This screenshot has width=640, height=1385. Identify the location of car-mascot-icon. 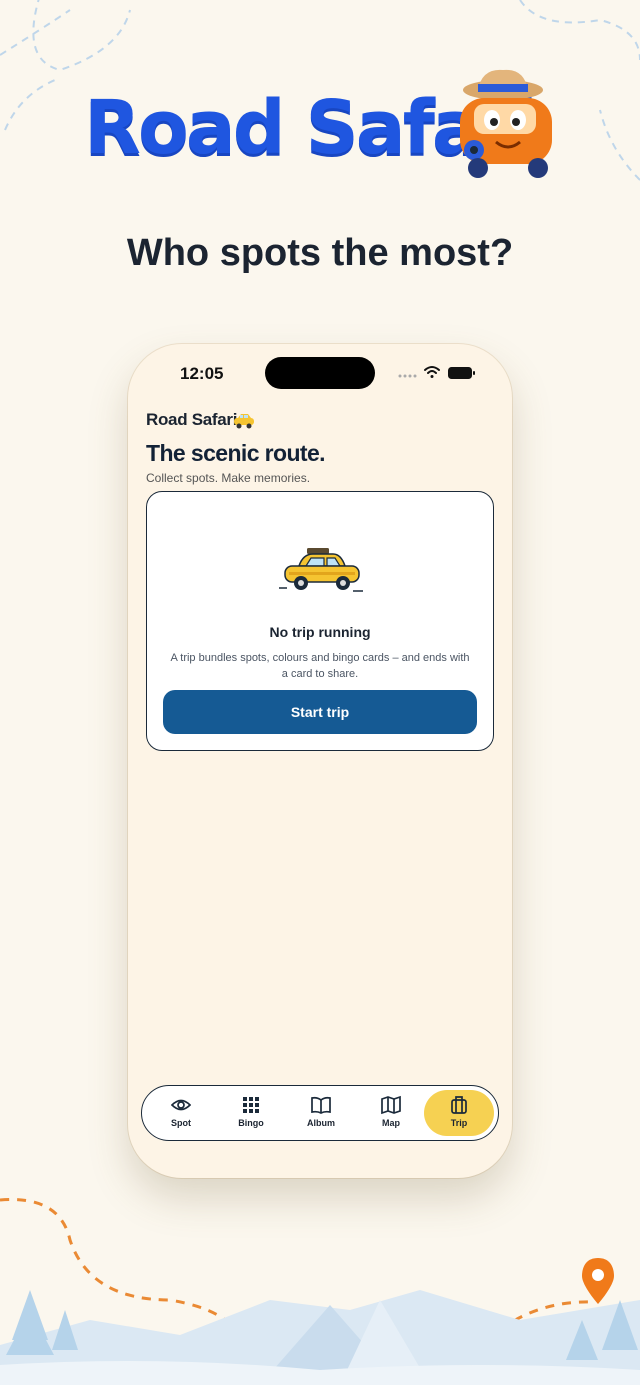
(506, 123).